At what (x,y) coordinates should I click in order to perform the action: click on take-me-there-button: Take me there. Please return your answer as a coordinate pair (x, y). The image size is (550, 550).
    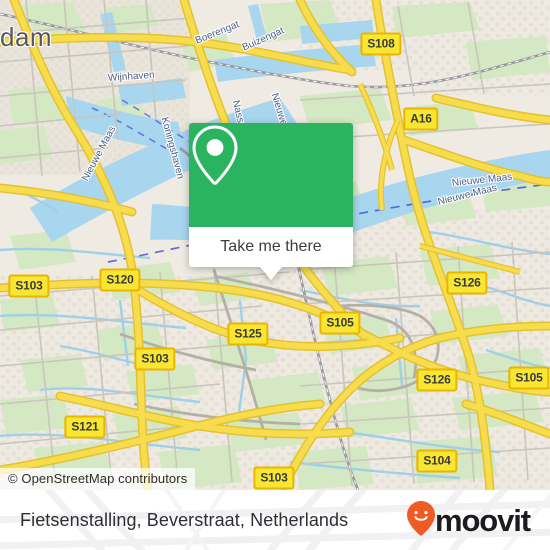
    Looking at the image, I should click on (271, 247).